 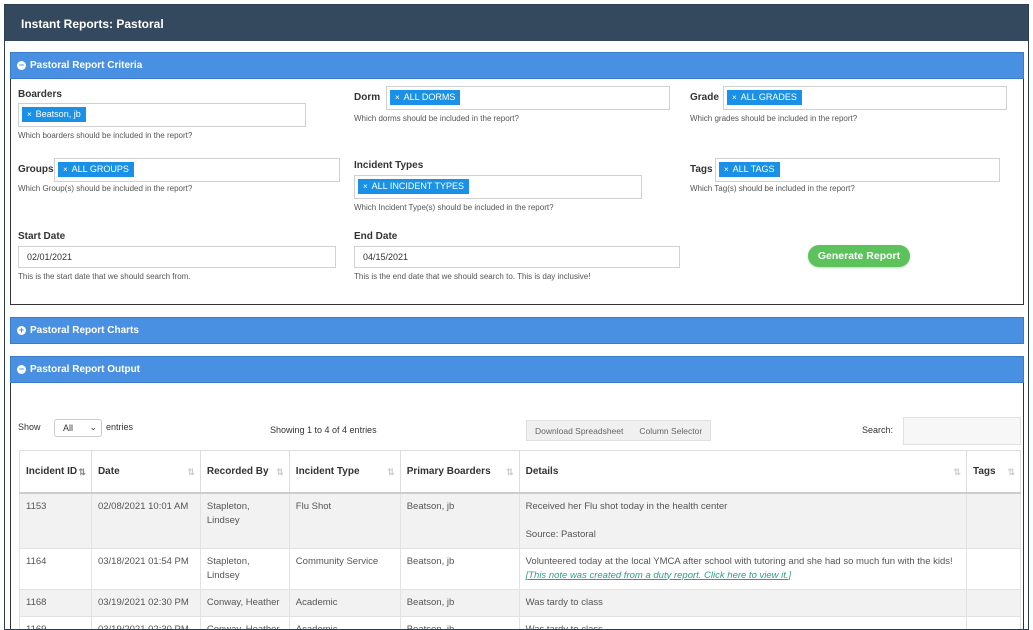 I want to click on grade-label: Grade, so click(x=704, y=97).